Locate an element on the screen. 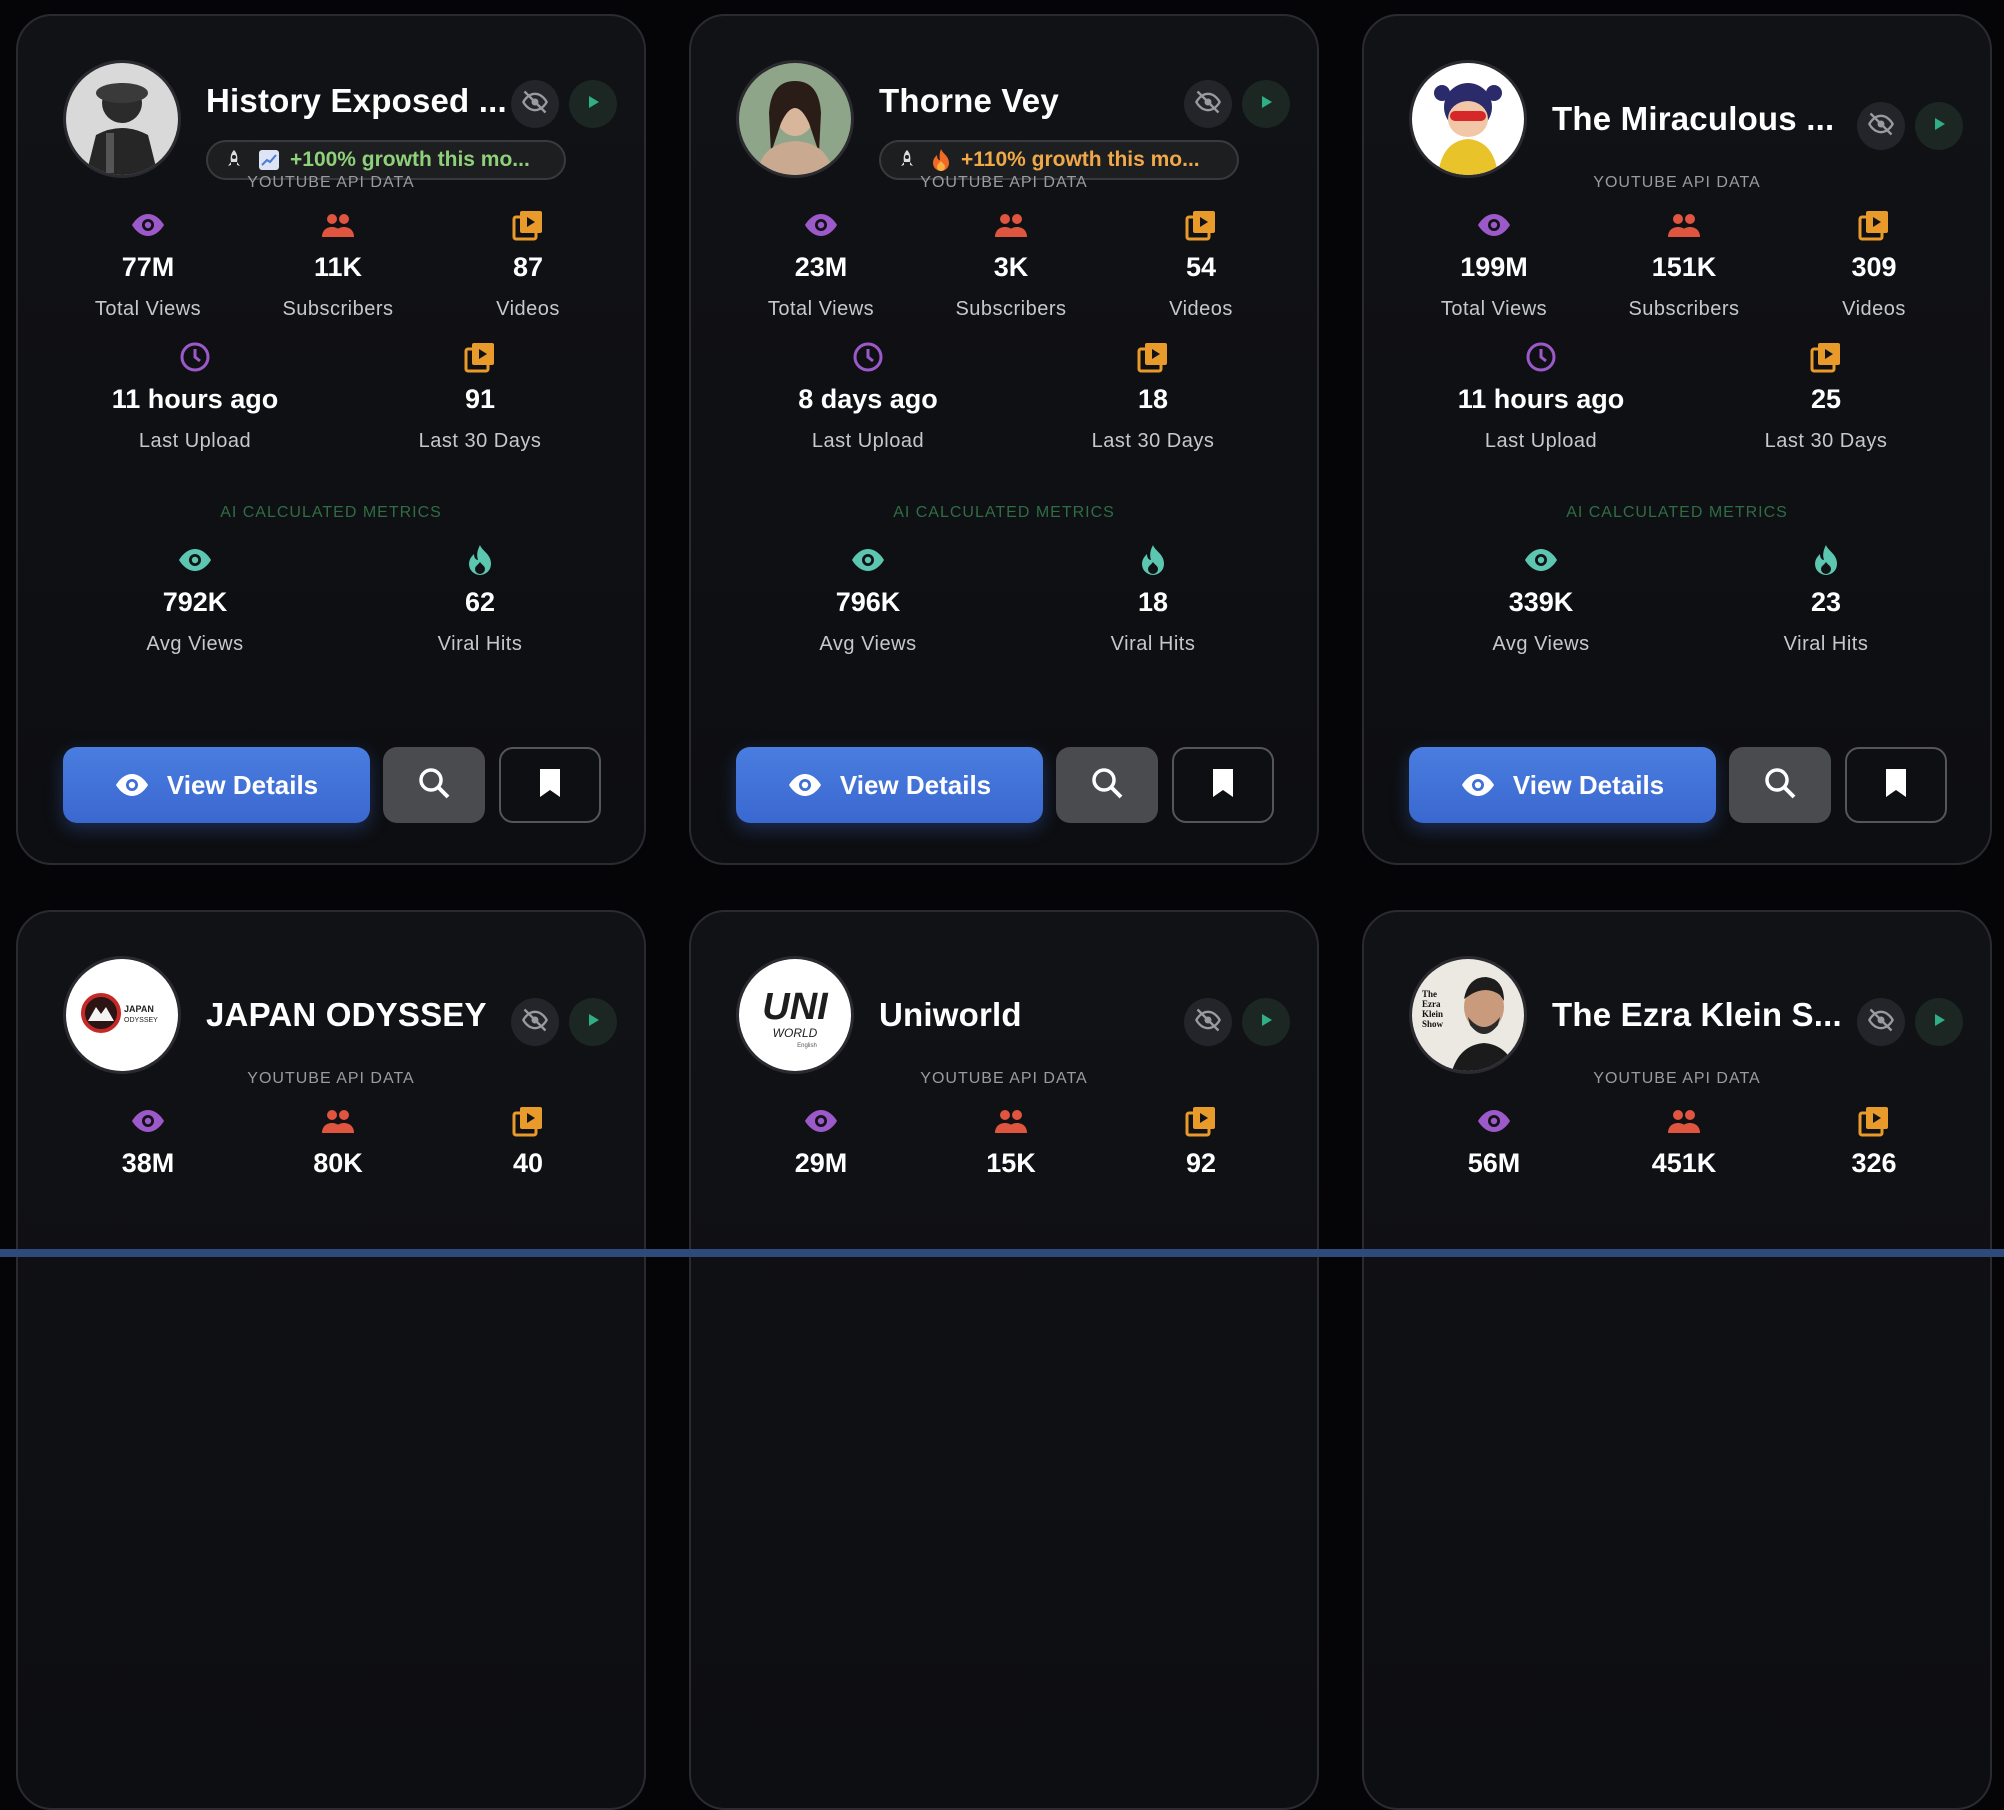 This screenshot has width=2004, height=1810. last-upload-stat: 8 days ago Last Upload is located at coordinates (868, 396).